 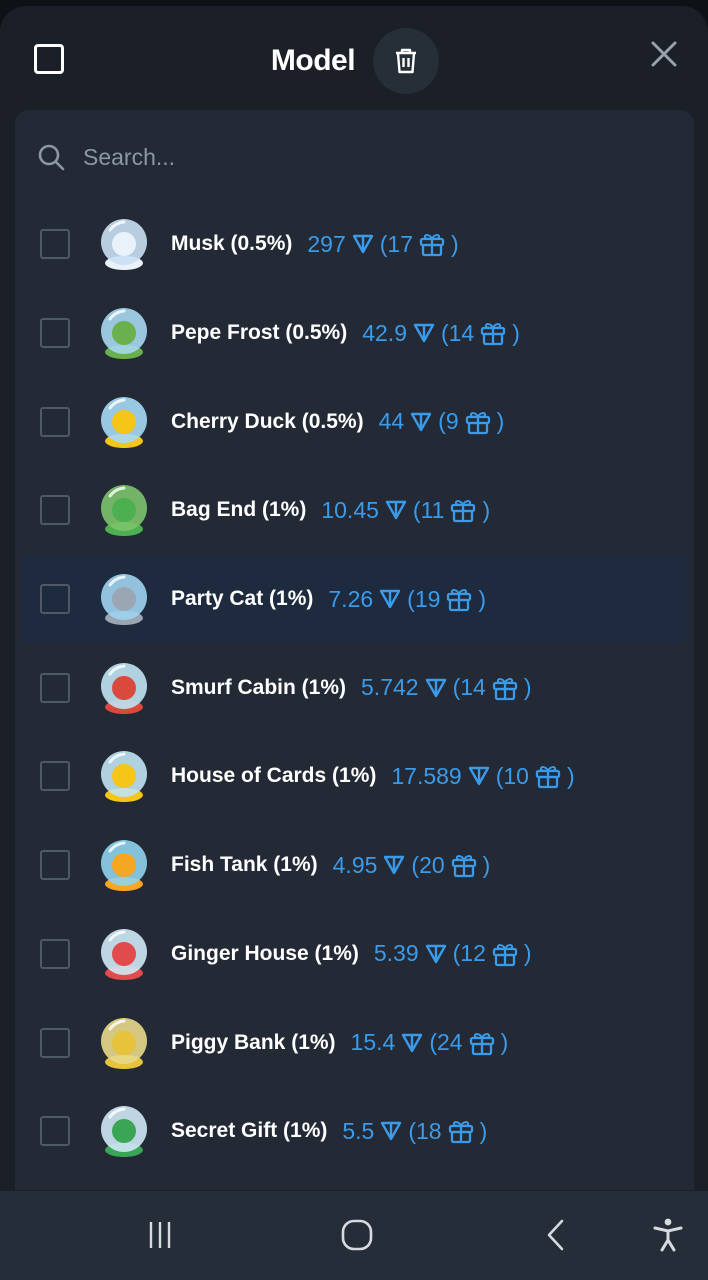 What do you see at coordinates (265, 953) in the screenshot?
I see `model-name: Ginger House (1%)` at bounding box center [265, 953].